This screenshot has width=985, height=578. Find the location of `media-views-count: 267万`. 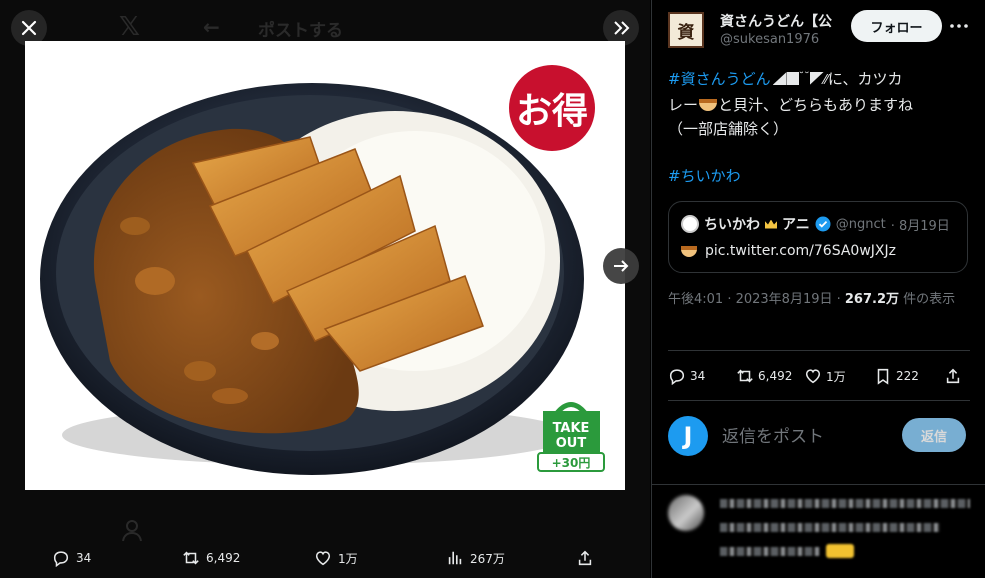

media-views-count: 267万 is located at coordinates (487, 558).